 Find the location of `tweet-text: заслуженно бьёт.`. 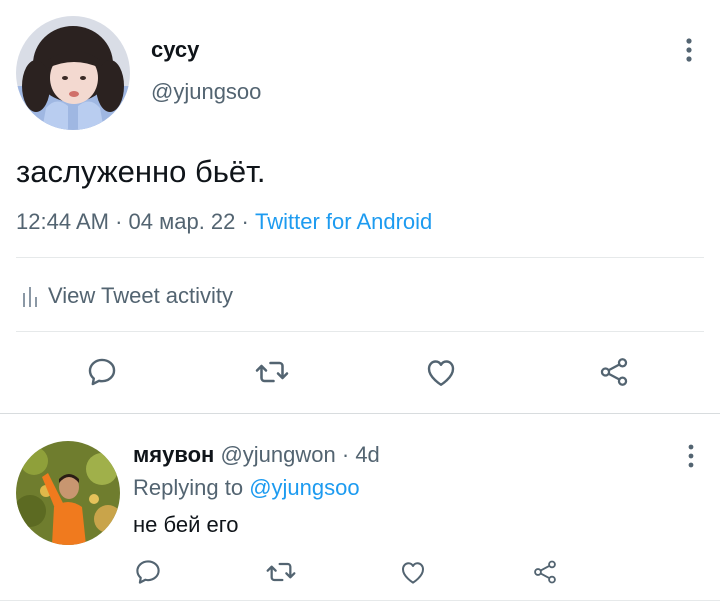

tweet-text: заслуженно бьёт. is located at coordinates (141, 171).